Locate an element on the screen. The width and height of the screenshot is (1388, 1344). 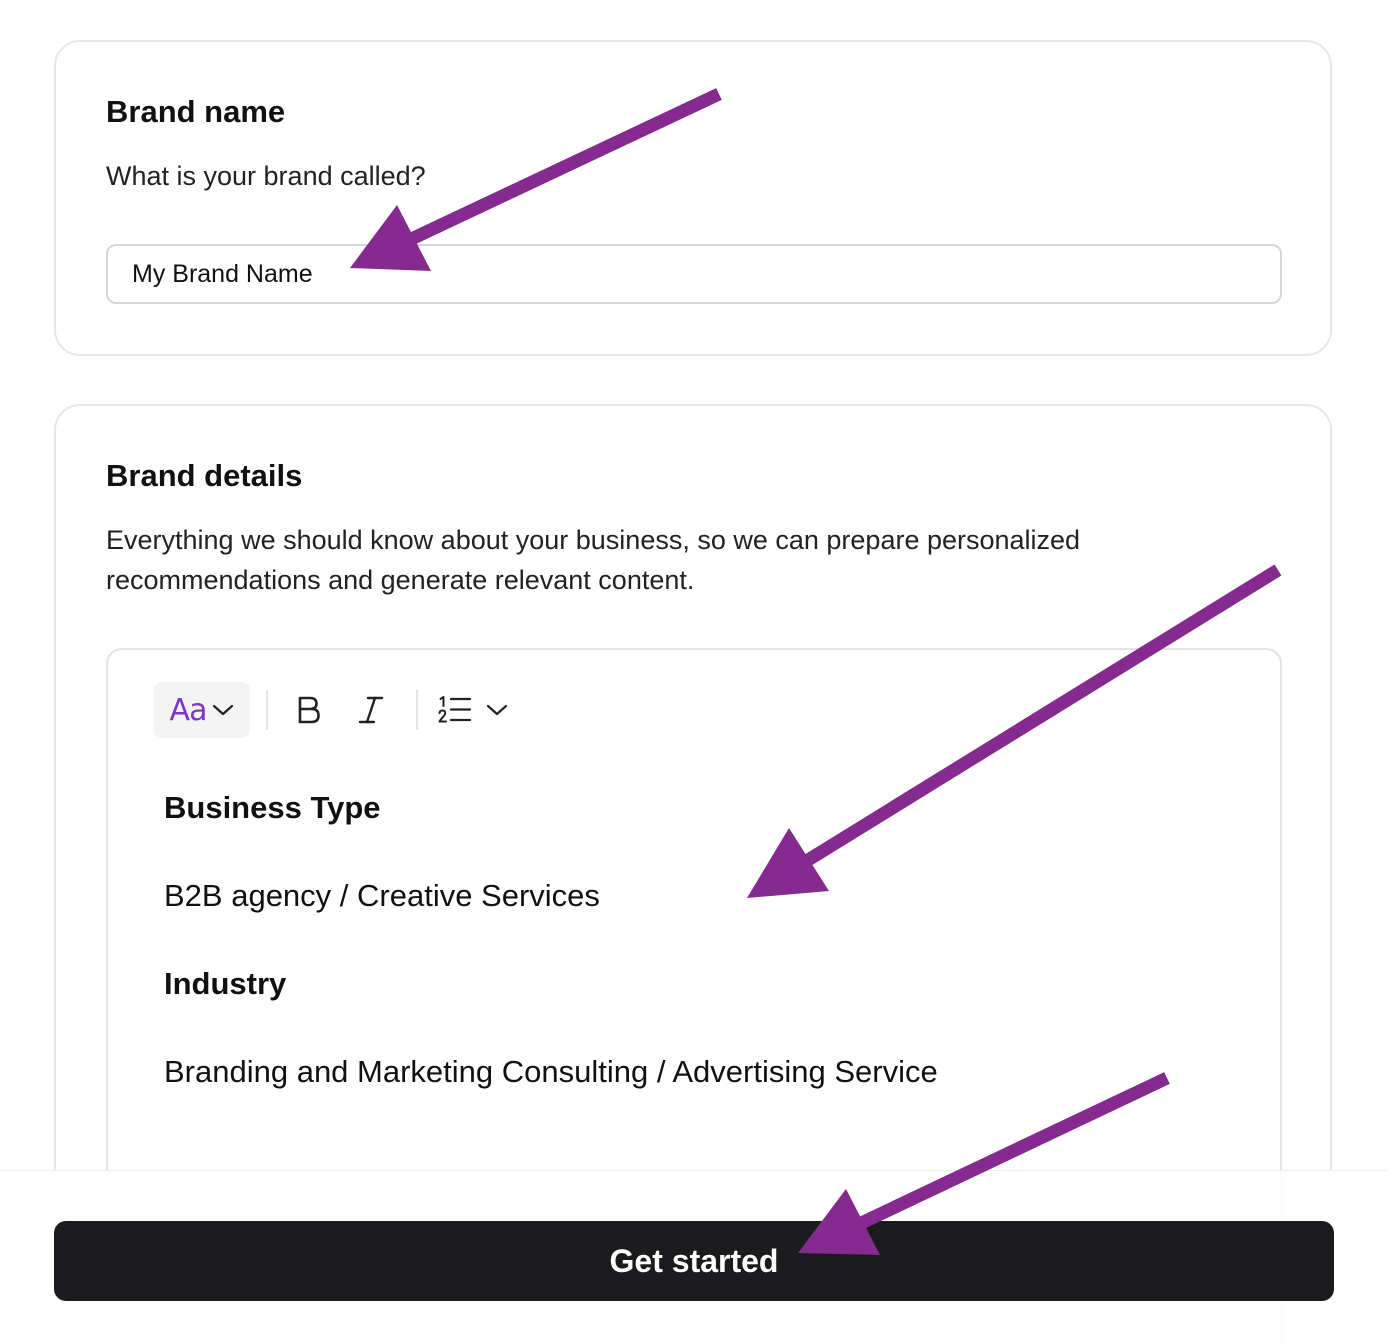
text-style-dropdown: Aa is located at coordinates (202, 710).